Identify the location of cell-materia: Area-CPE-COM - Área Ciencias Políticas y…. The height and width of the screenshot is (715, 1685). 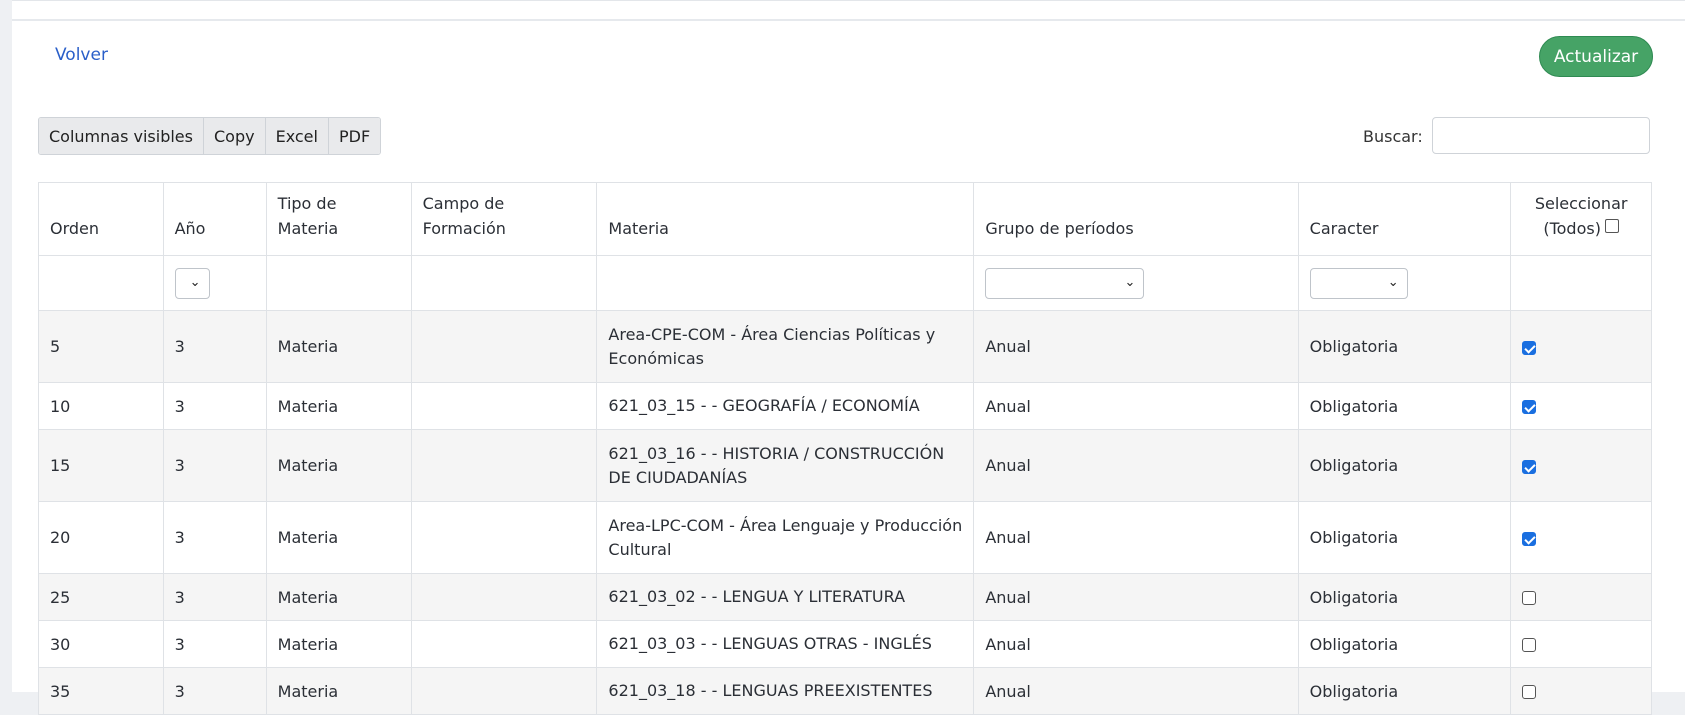
(785, 346).